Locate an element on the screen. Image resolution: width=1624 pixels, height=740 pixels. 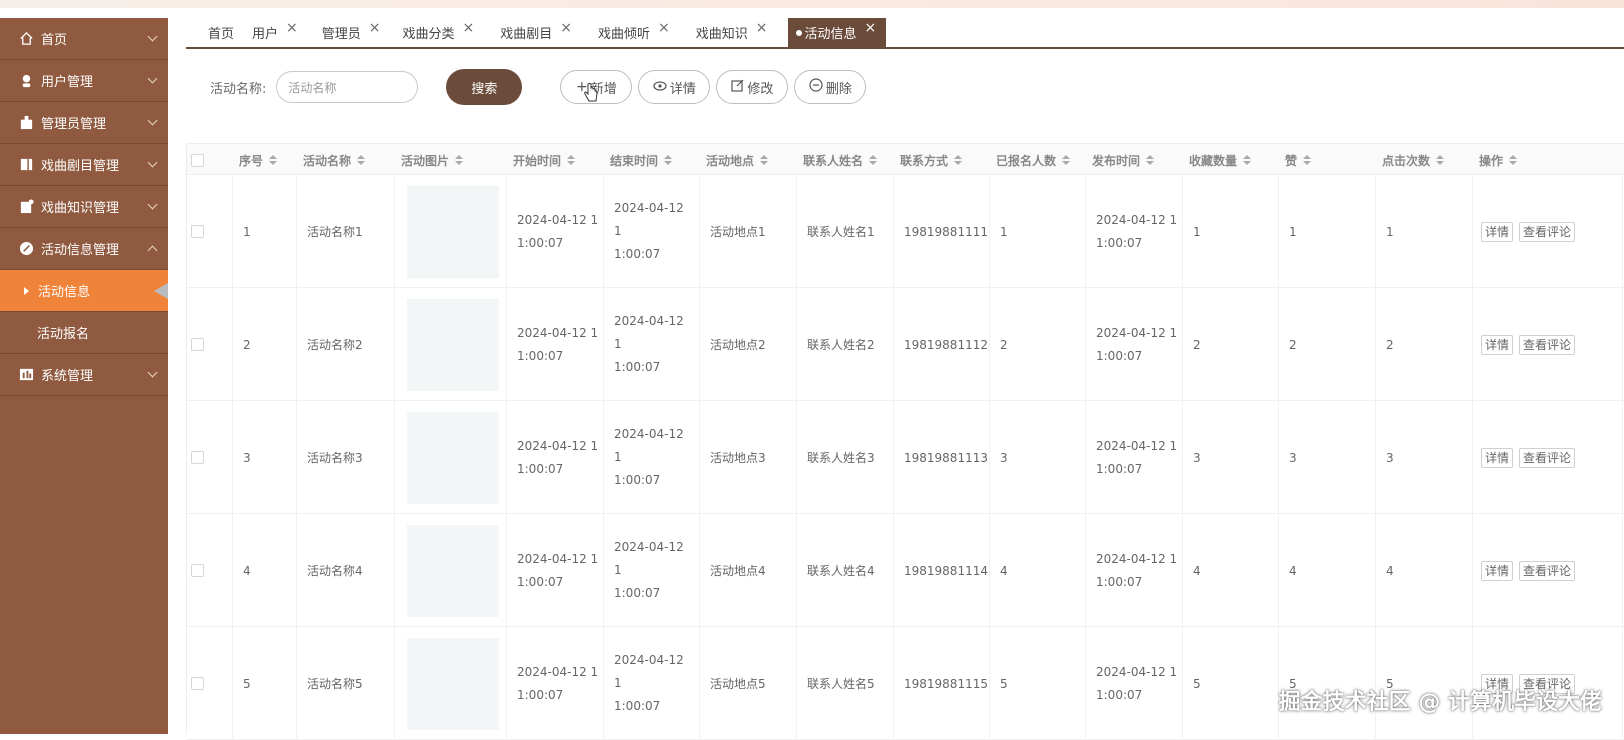
book-icon is located at coordinates (26, 165).